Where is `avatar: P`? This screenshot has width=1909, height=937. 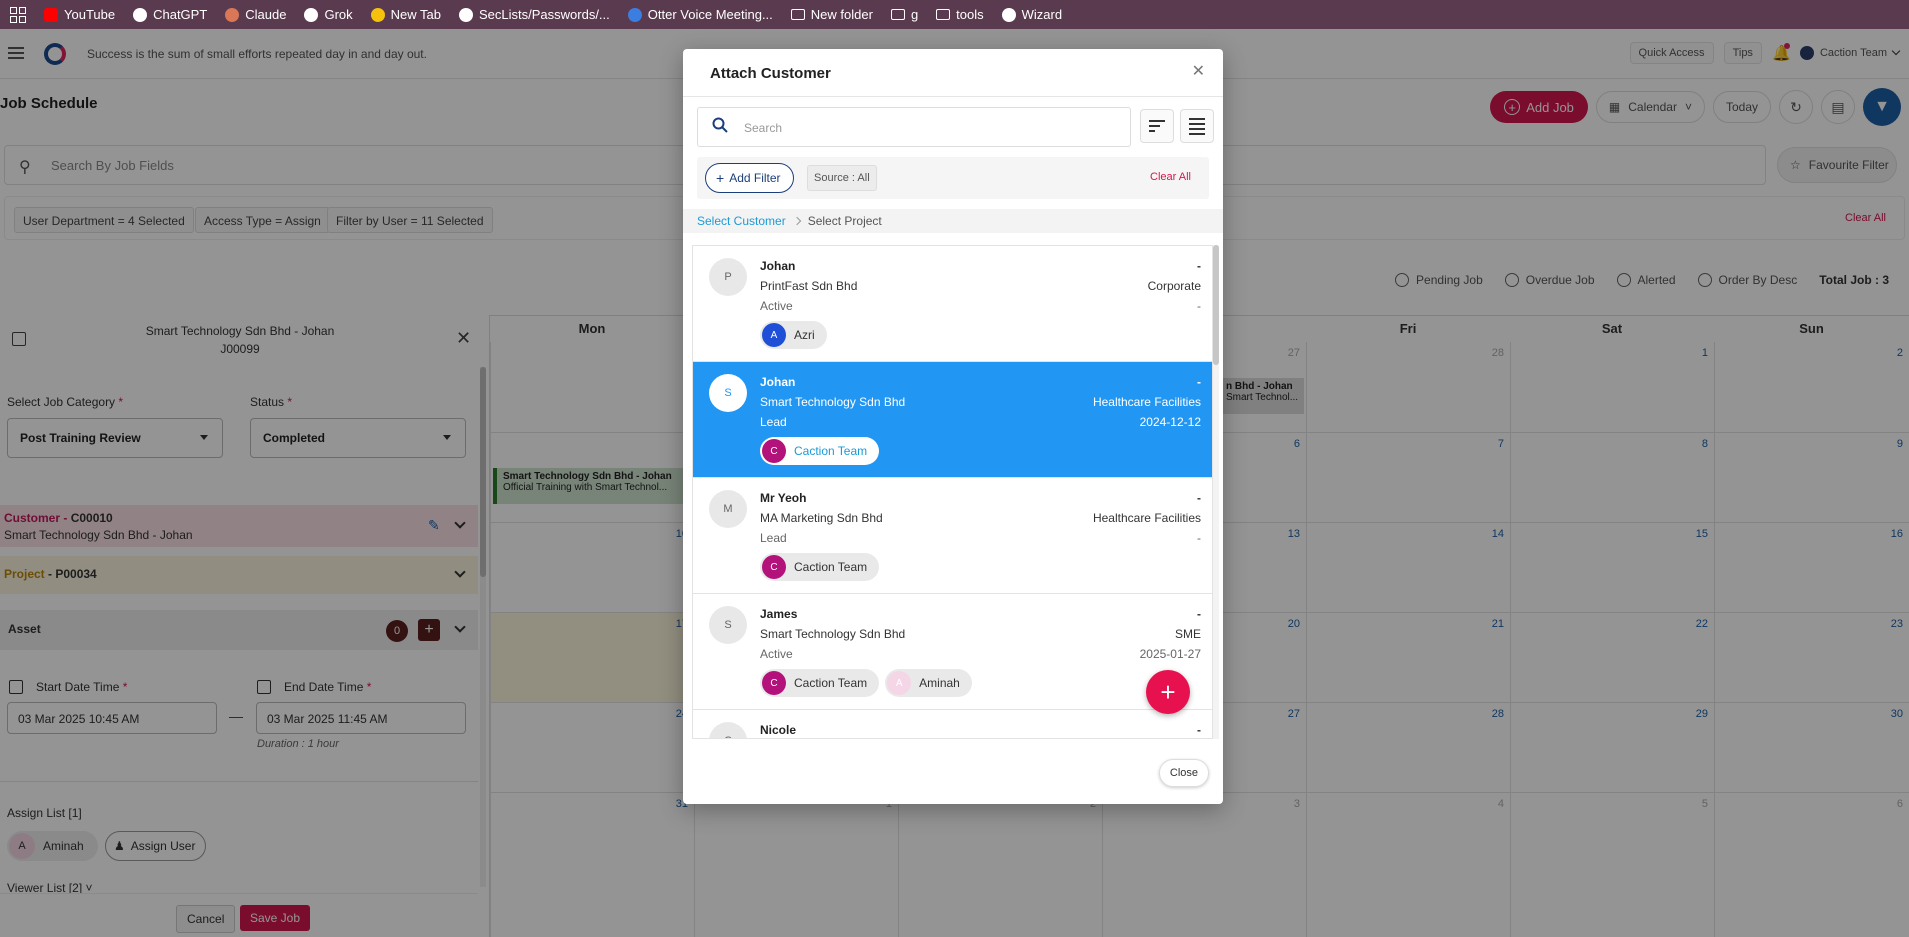 avatar: P is located at coordinates (728, 277).